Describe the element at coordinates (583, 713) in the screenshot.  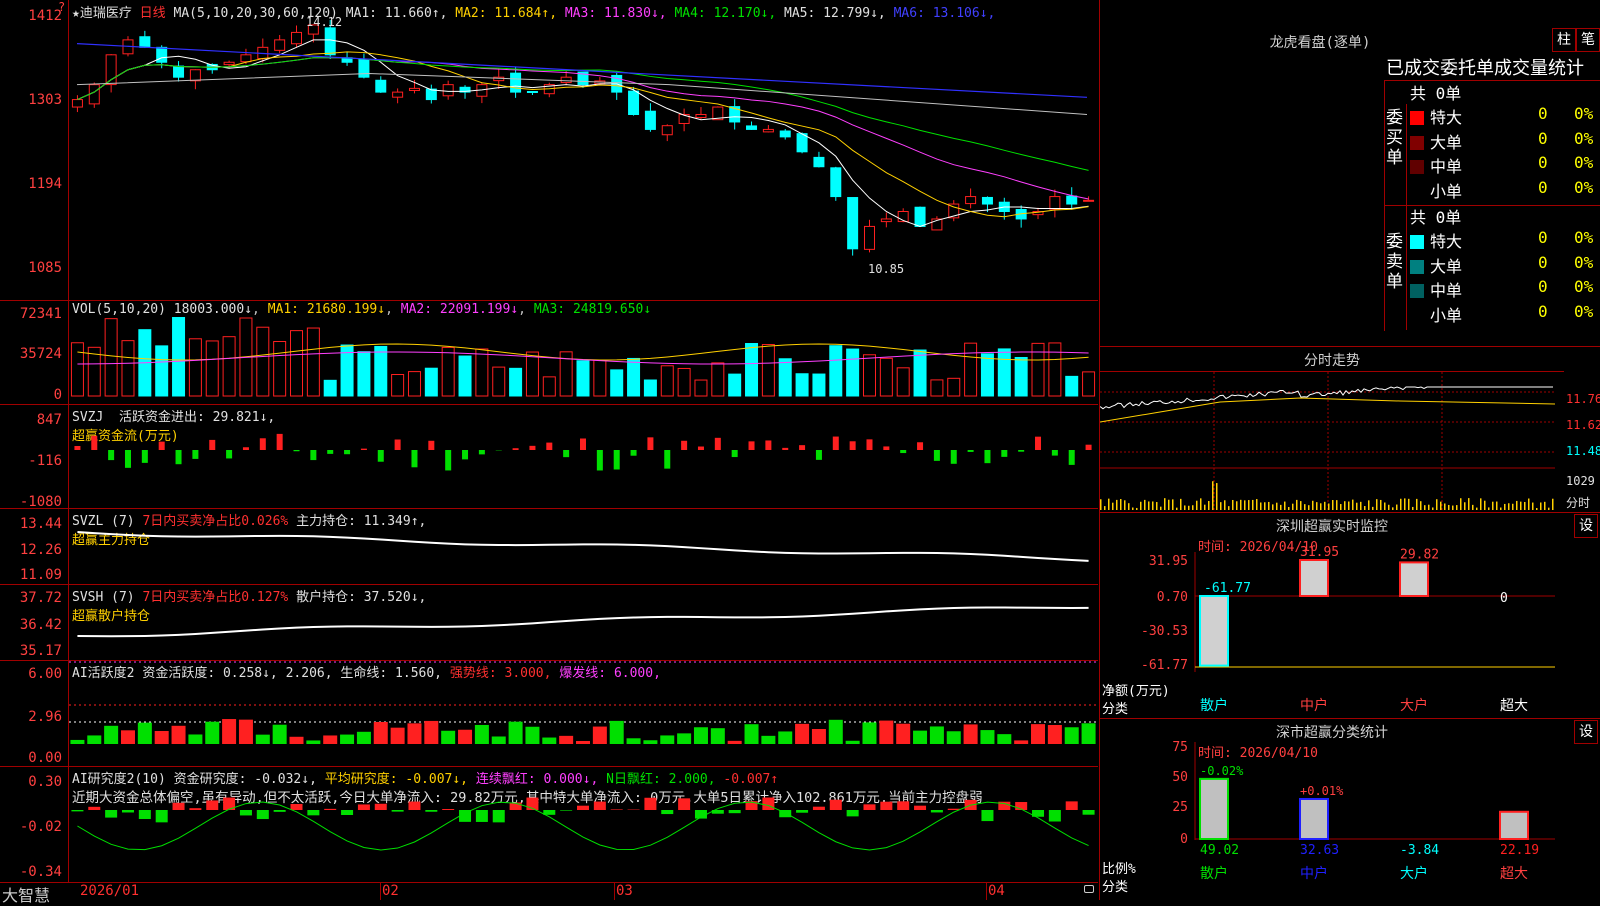
I see `ai-activity-chart` at that location.